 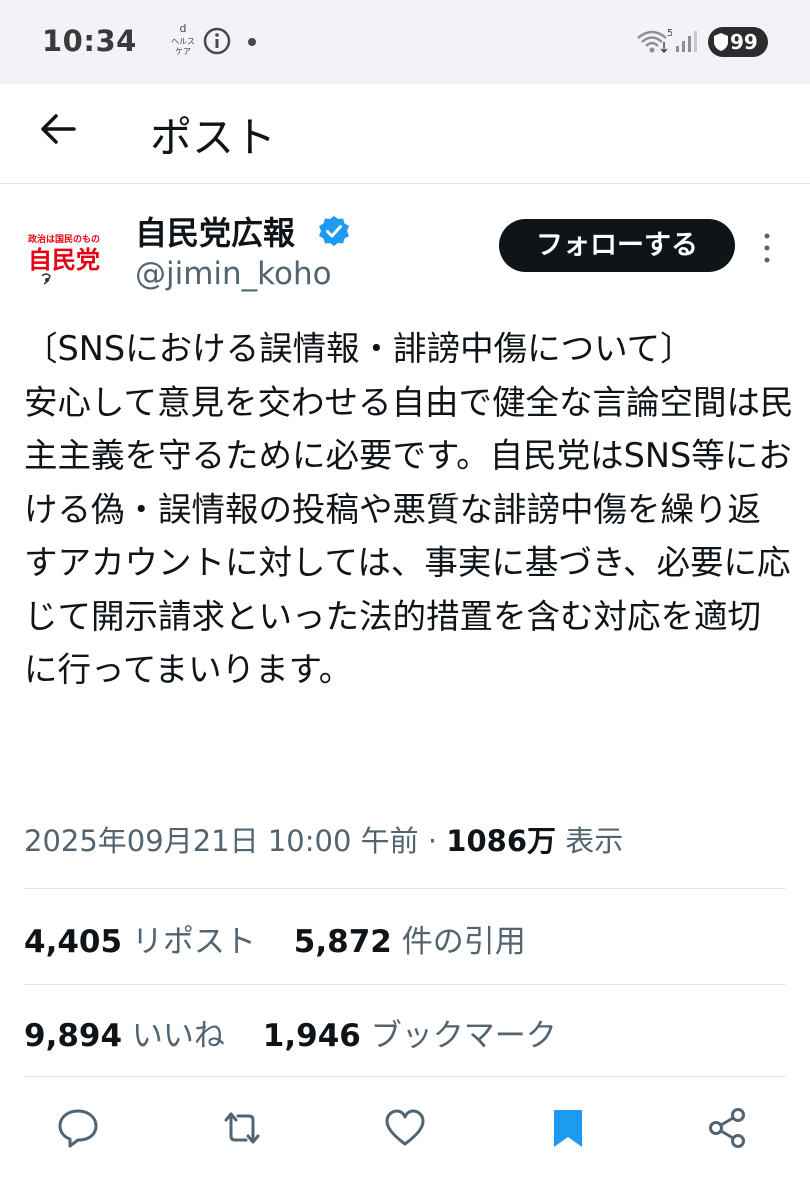 I want to click on share-icon, so click(x=728, y=1128).